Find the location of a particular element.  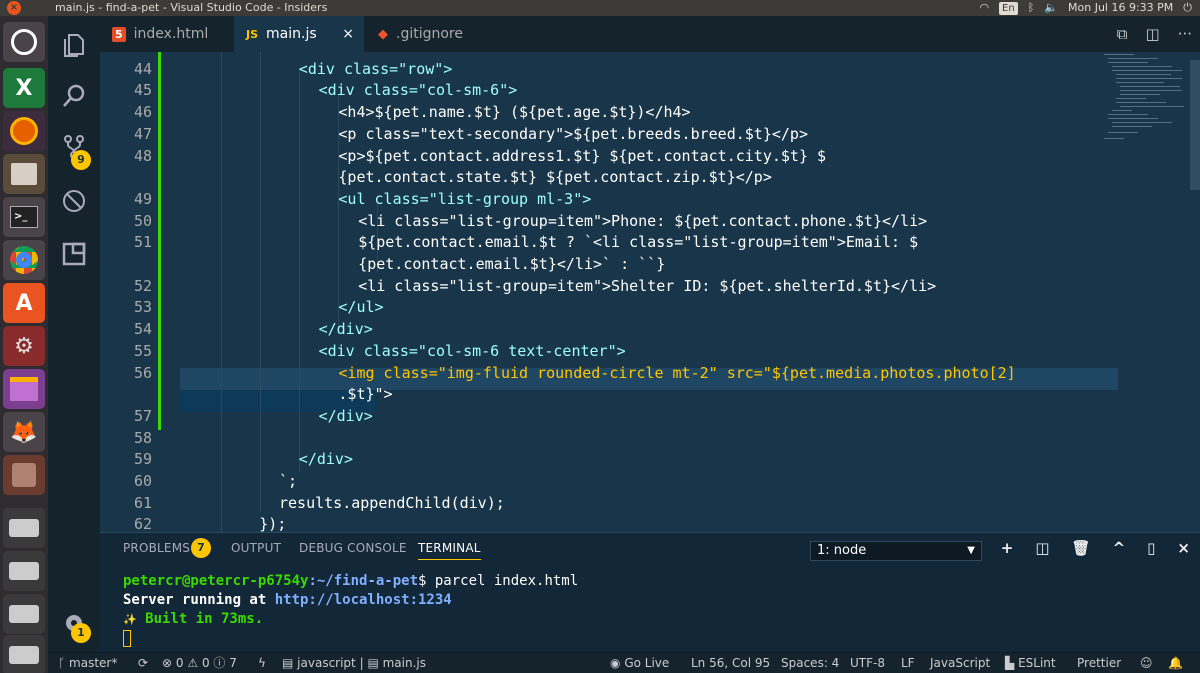

gimp-icon: 🦊 is located at coordinates (24, 432).